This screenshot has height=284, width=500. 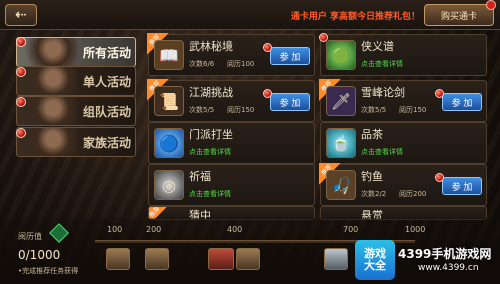 What do you see at coordinates (231, 54) in the screenshot?
I see `activity-card: 推荐 📖 武林秘境 次数6/6 阅历100 参 加` at bounding box center [231, 54].